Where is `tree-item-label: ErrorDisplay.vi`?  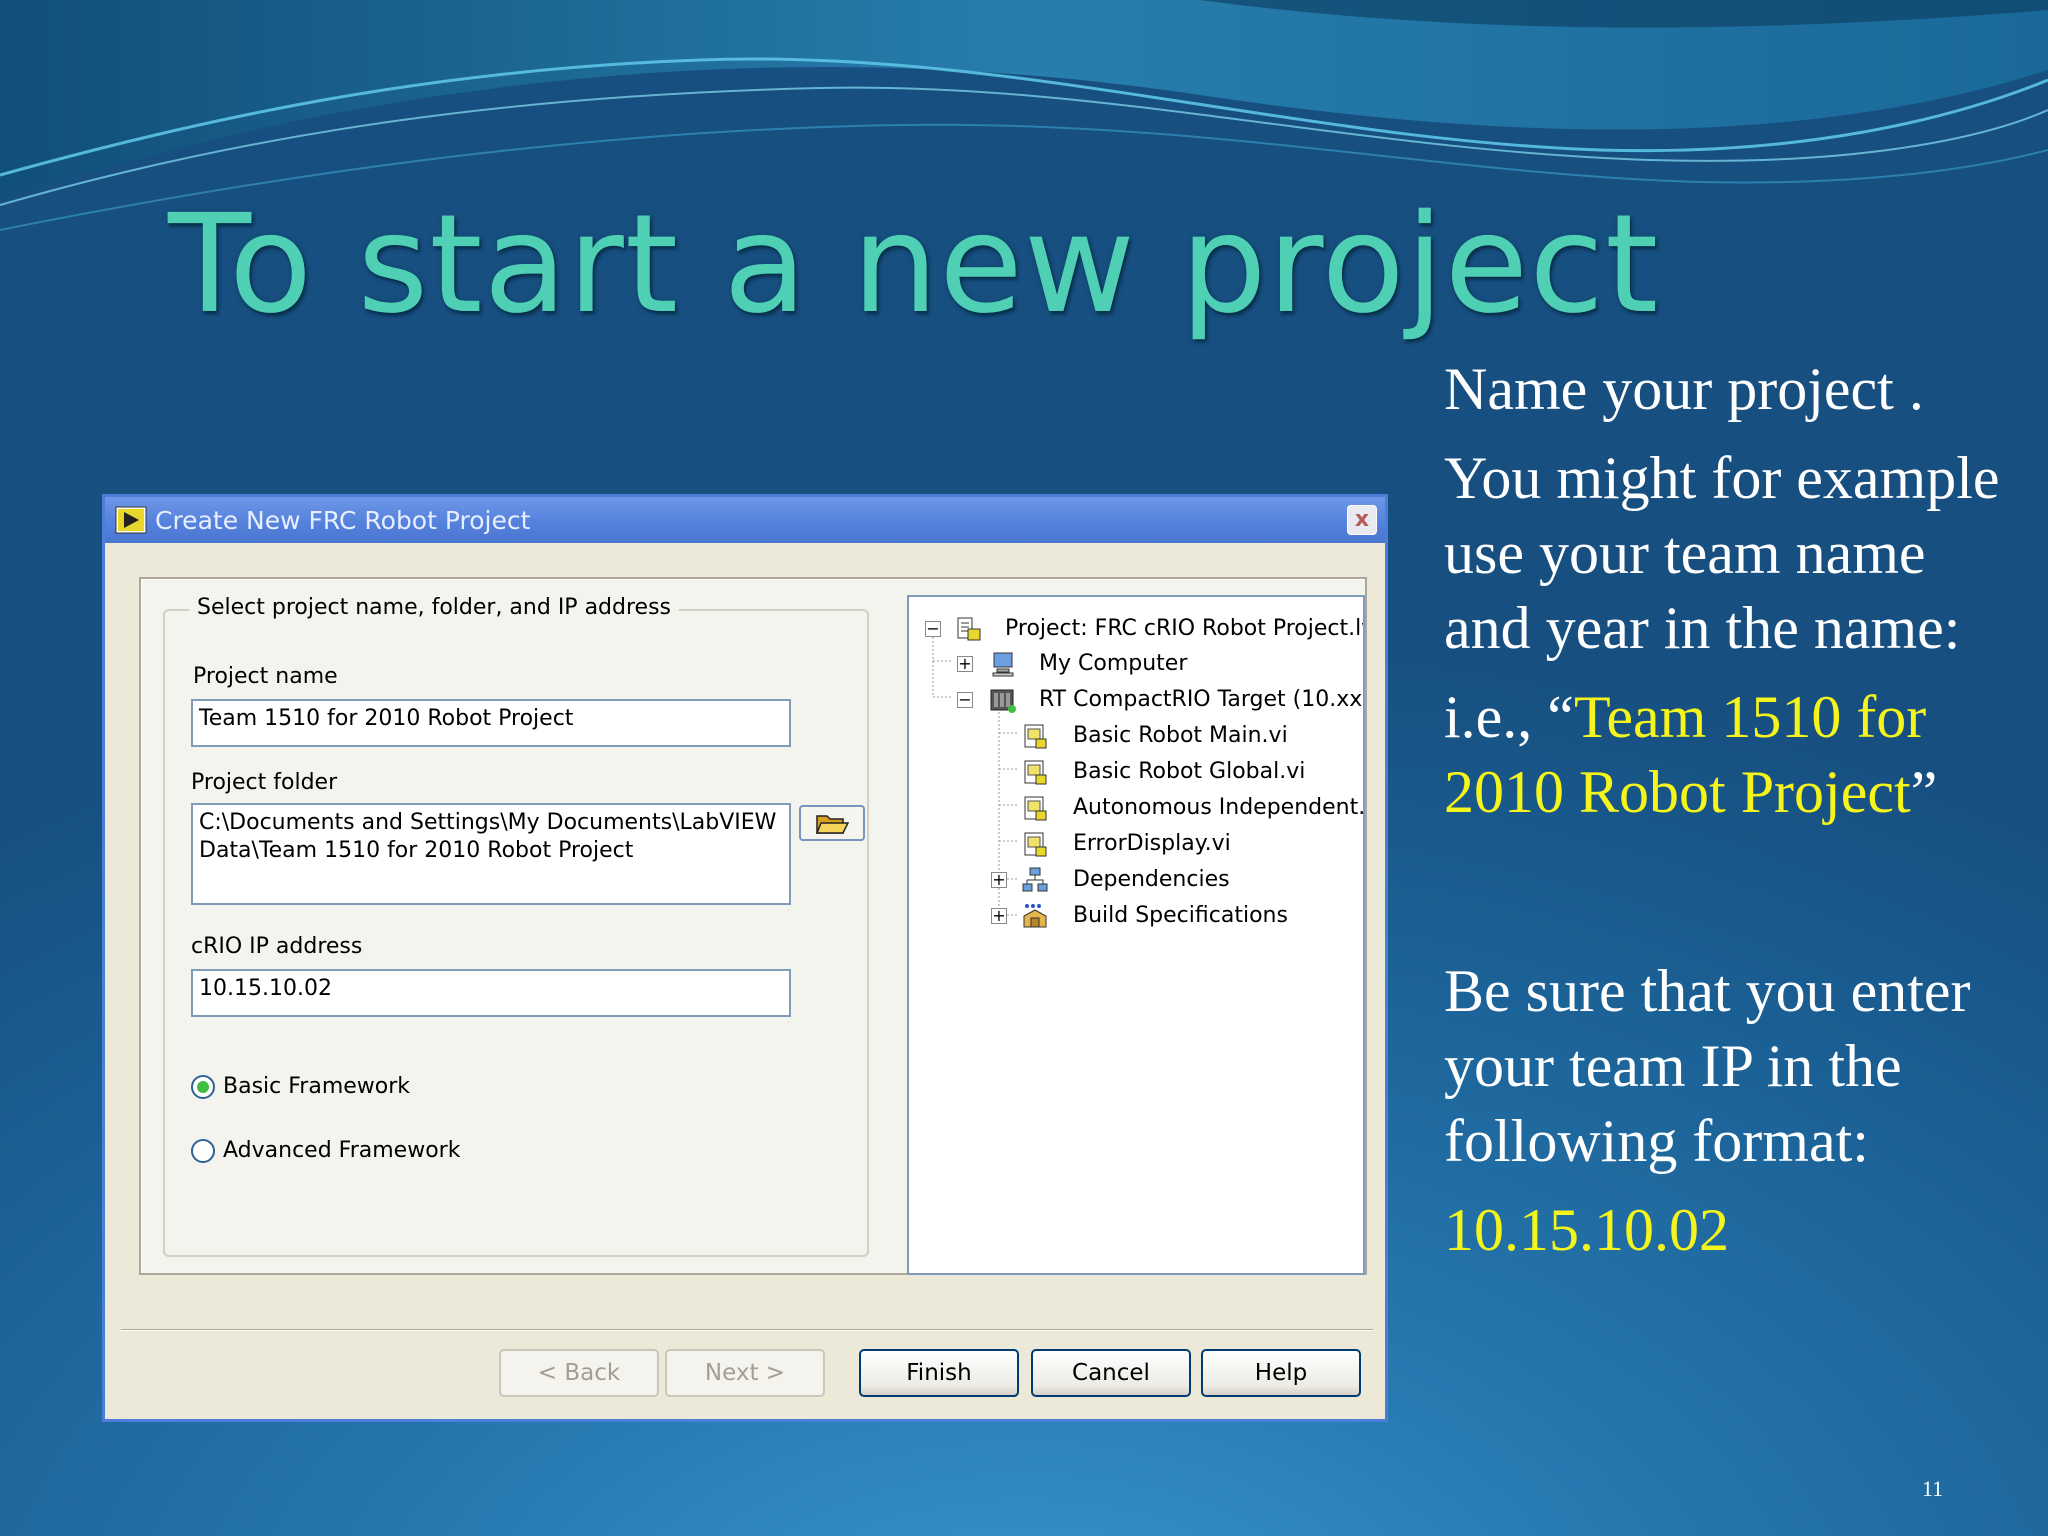 tree-item-label: ErrorDisplay.vi is located at coordinates (1152, 843).